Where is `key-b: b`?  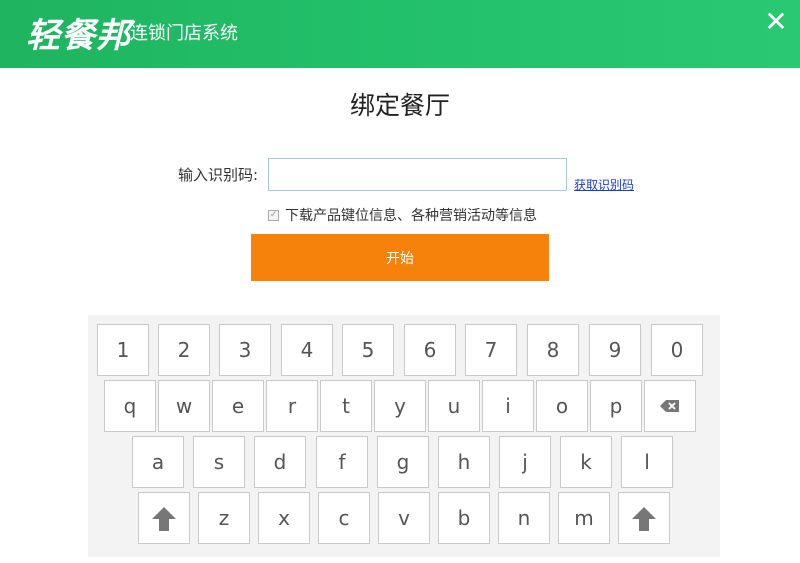
key-b: b is located at coordinates (464, 518).